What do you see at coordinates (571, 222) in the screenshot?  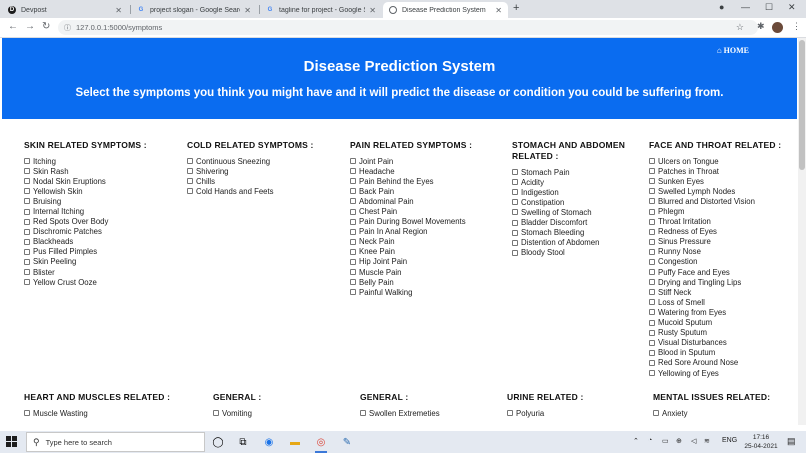 I see `symptom-option: Bladder Discomfort` at bounding box center [571, 222].